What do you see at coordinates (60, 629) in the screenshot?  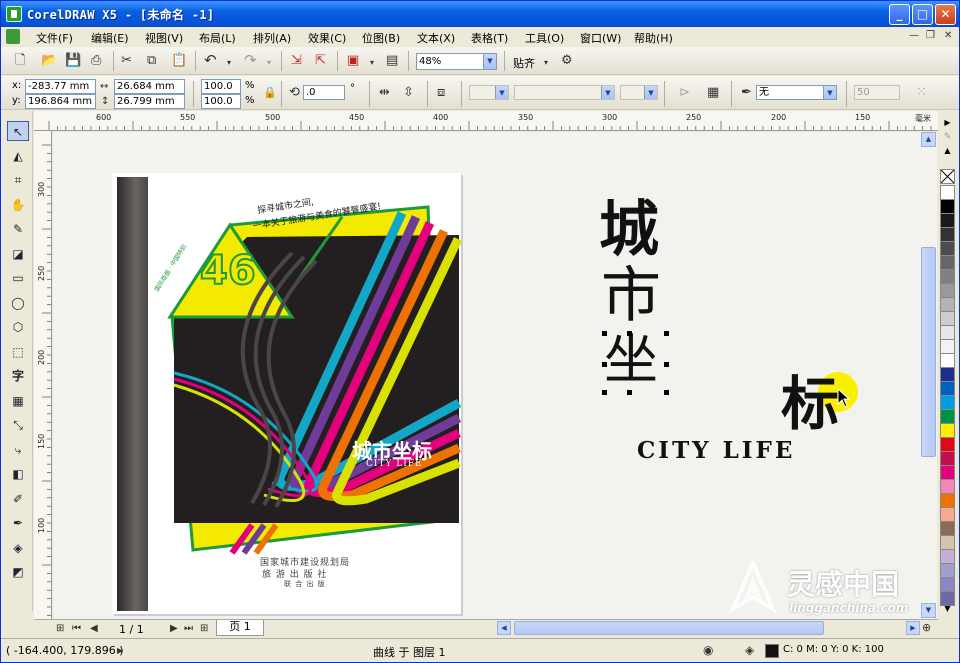 I see `add-page-icon: ⊞` at bounding box center [60, 629].